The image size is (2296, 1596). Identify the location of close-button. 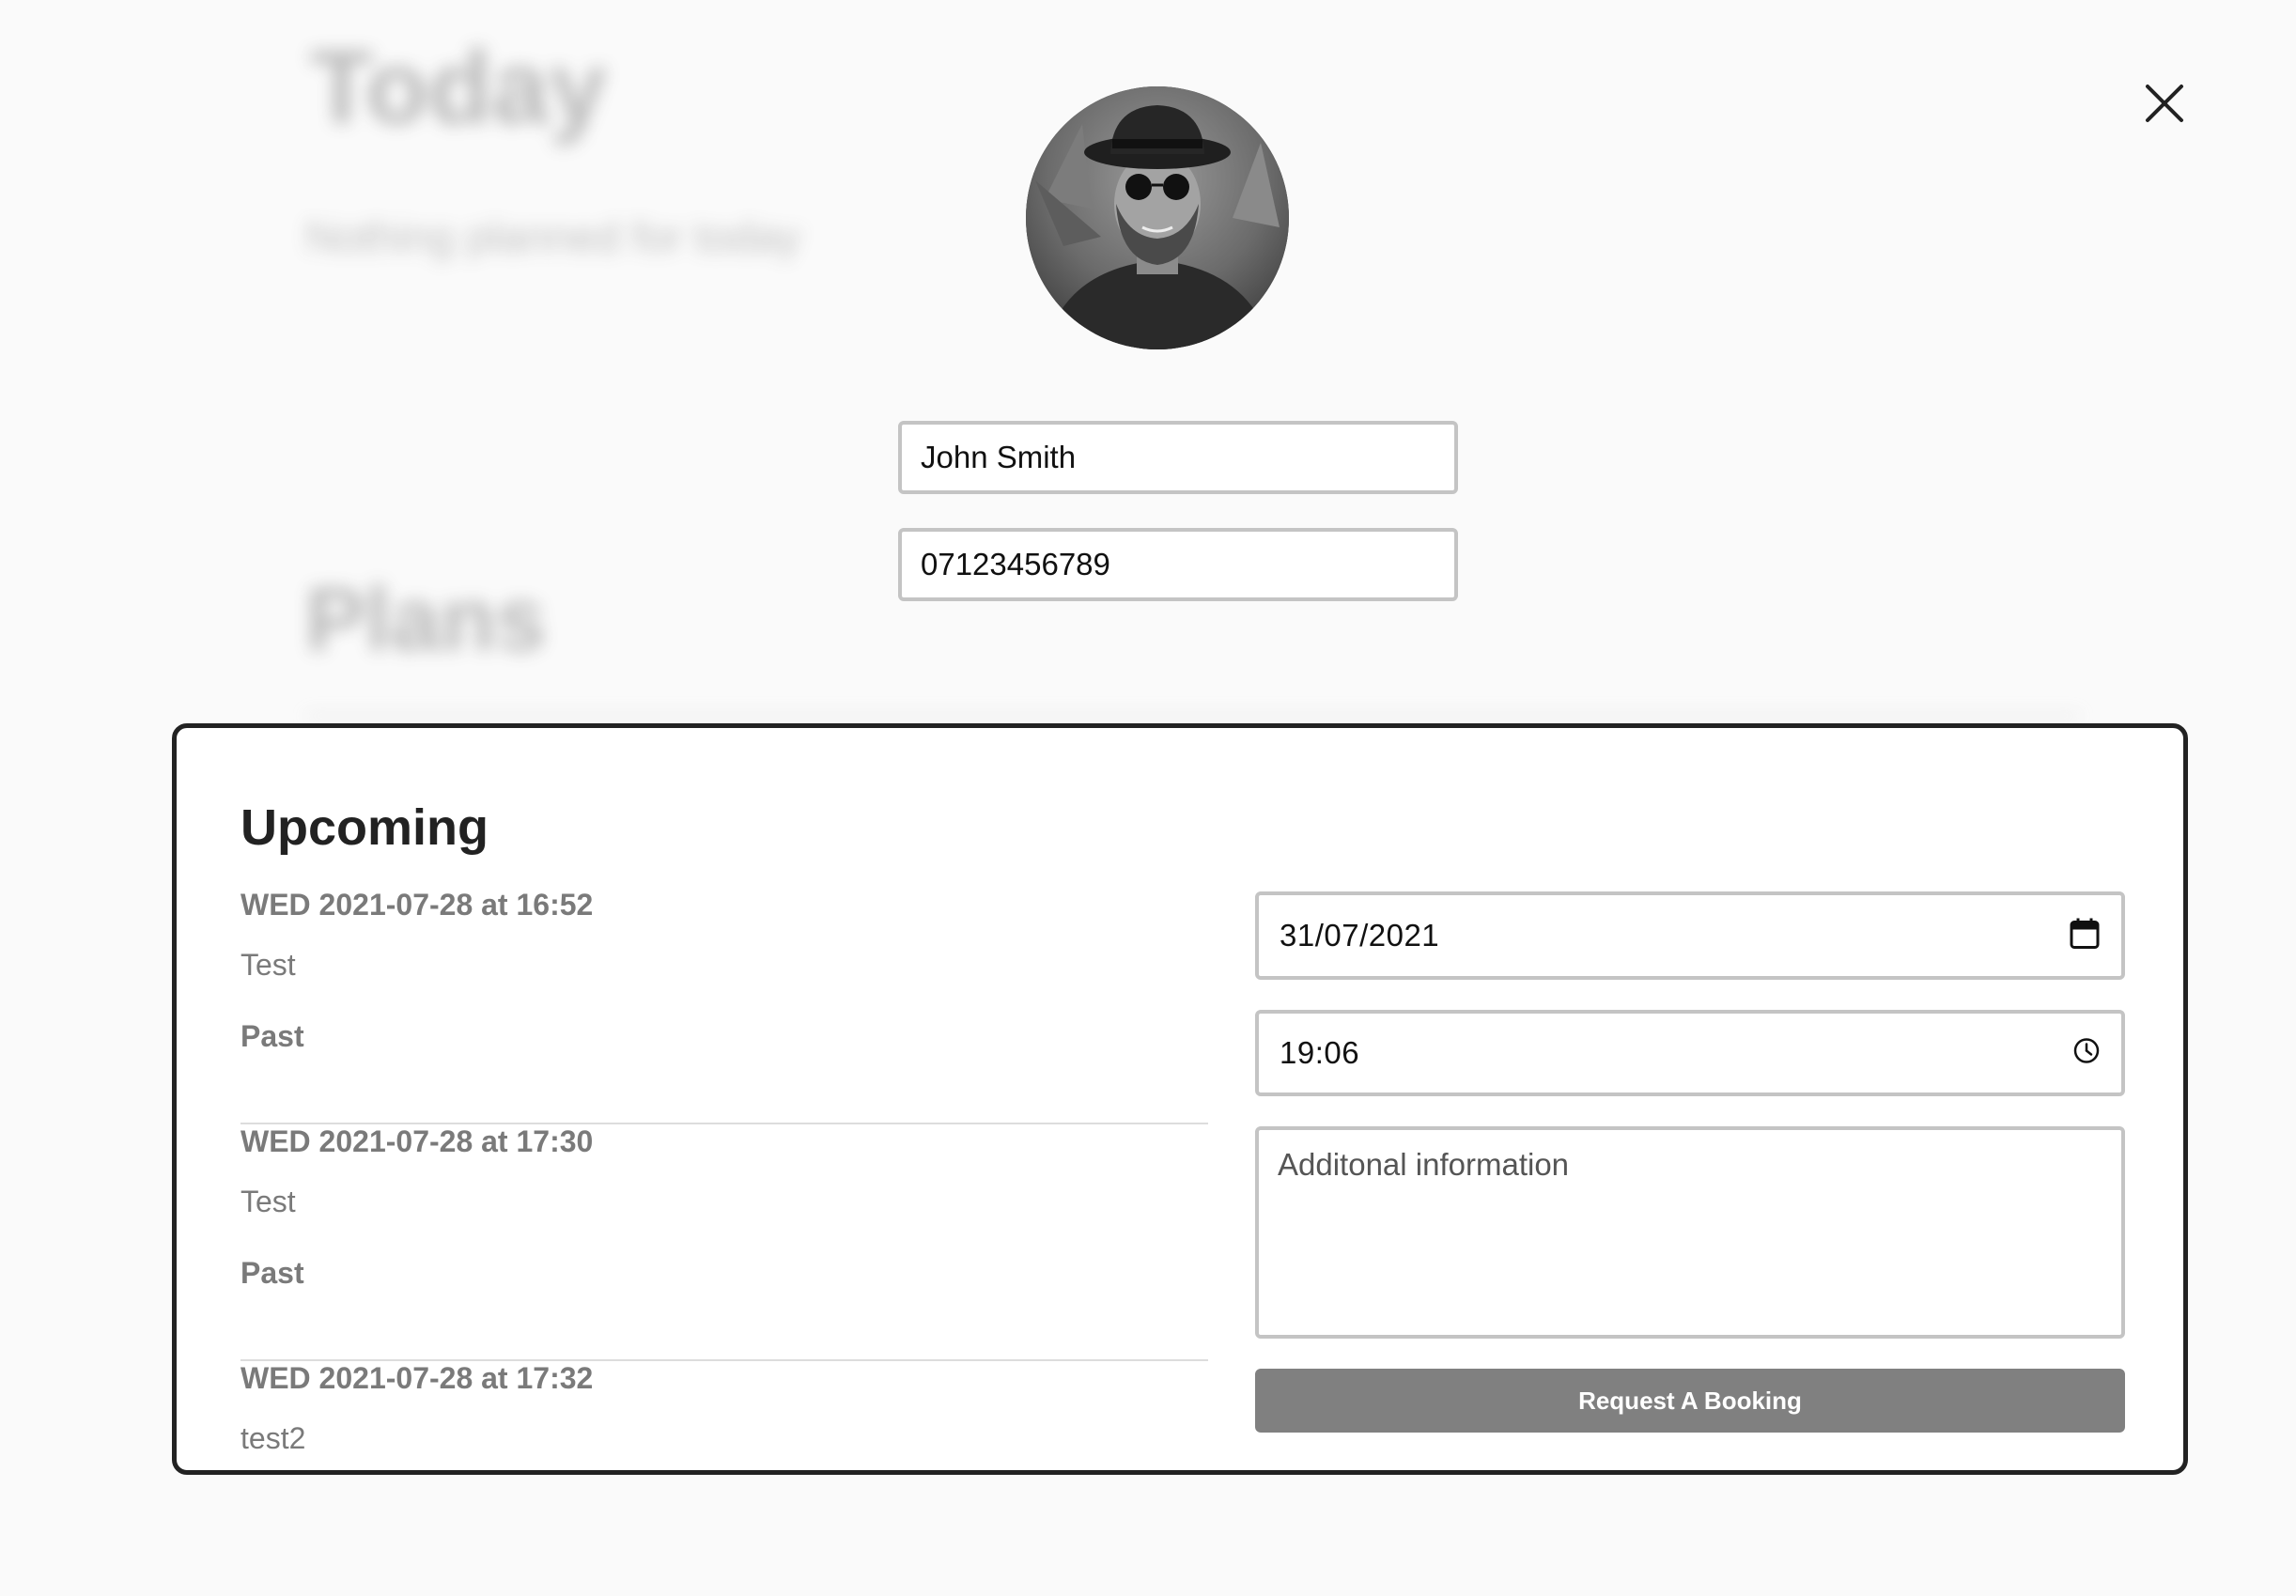
(2164, 103).